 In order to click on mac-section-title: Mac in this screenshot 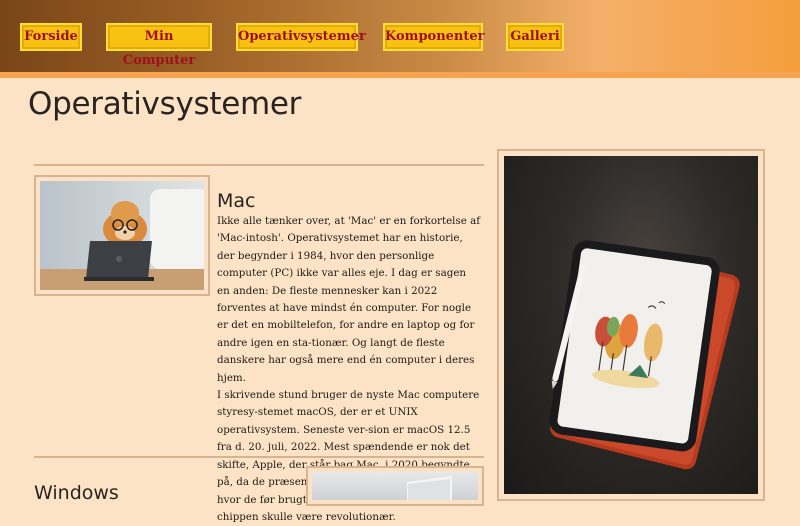, I will do `click(236, 201)`.